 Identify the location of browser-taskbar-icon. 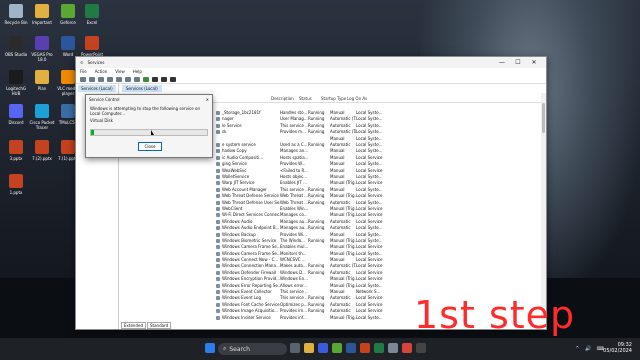
(407, 348).